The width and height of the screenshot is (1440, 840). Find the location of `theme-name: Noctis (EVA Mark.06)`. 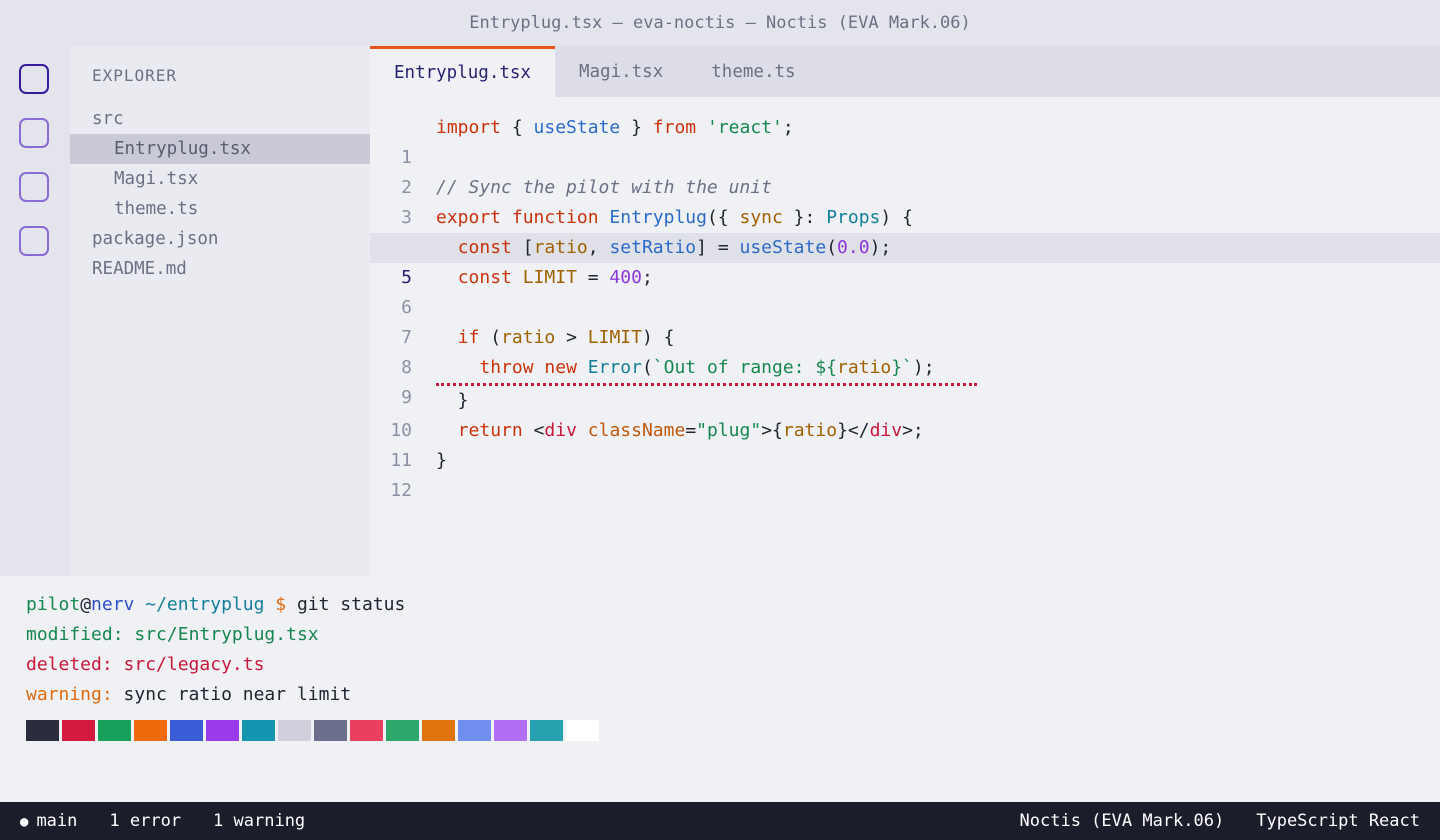

theme-name: Noctis (EVA Mark.06) is located at coordinates (1122, 821).